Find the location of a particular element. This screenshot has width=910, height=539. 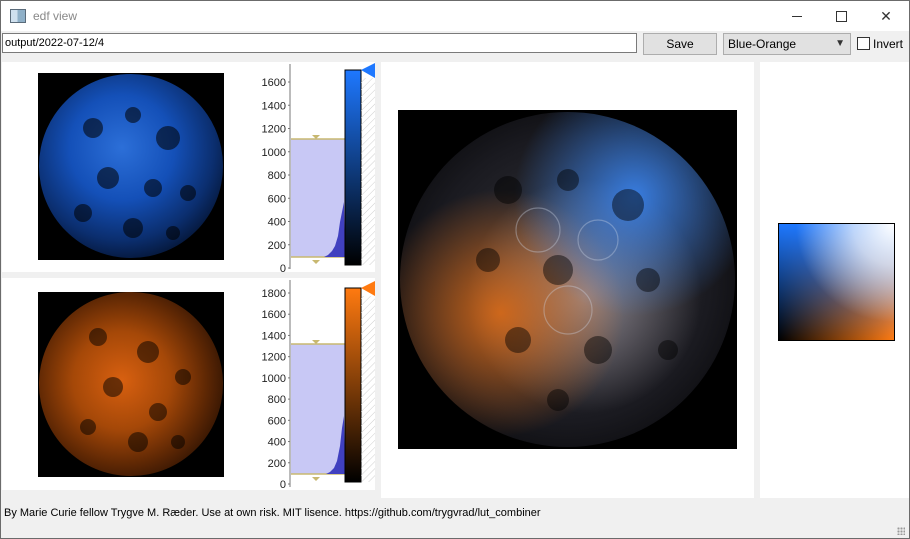

channel-1-cells is located at coordinates (135, 173).